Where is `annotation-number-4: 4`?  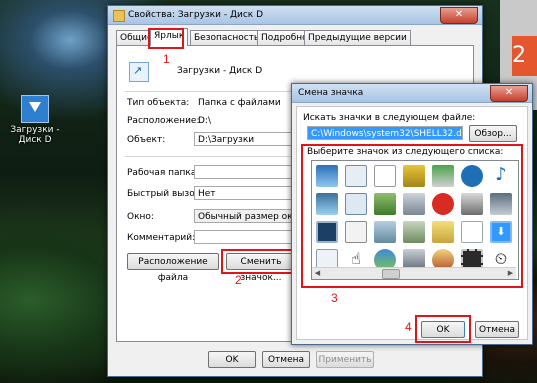
annotation-number-4: 4 is located at coordinates (408, 327).